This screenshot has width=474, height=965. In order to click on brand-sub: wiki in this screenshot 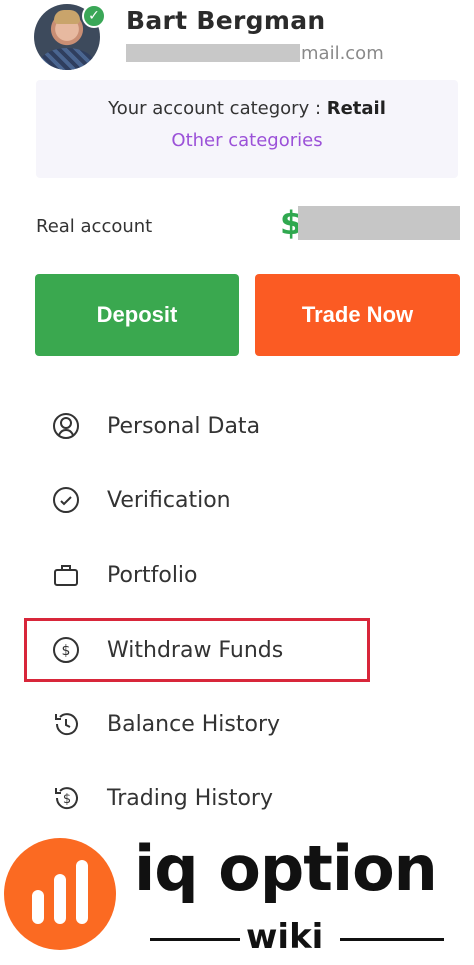, I will do `click(285, 937)`.